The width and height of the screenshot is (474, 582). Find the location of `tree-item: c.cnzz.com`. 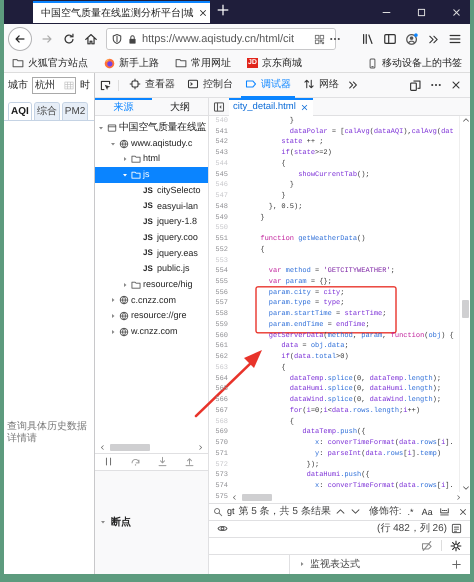

tree-item: c.cnzz.com is located at coordinates (151, 300).